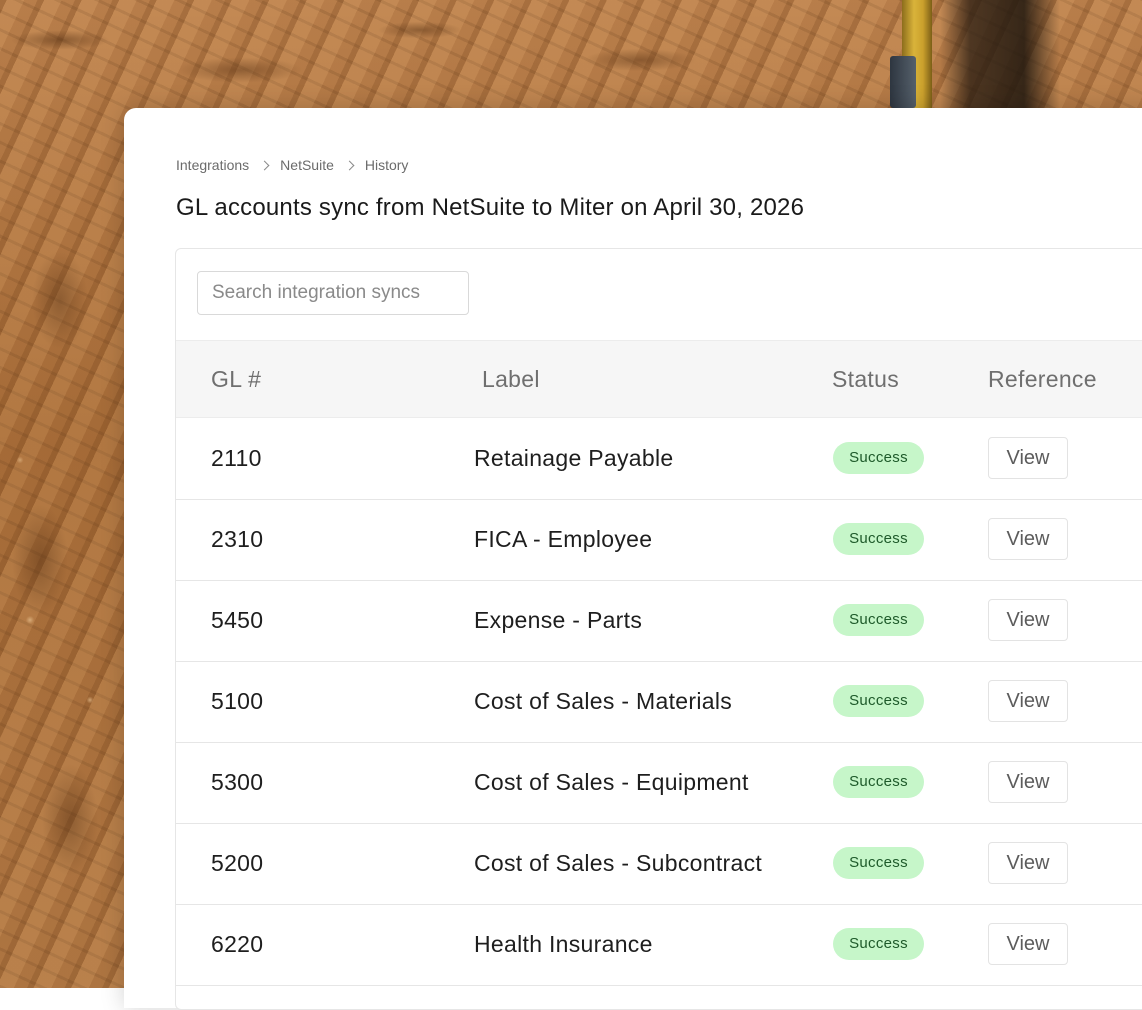  What do you see at coordinates (903, 82) in the screenshot?
I see `excavator-arm-joint` at bounding box center [903, 82].